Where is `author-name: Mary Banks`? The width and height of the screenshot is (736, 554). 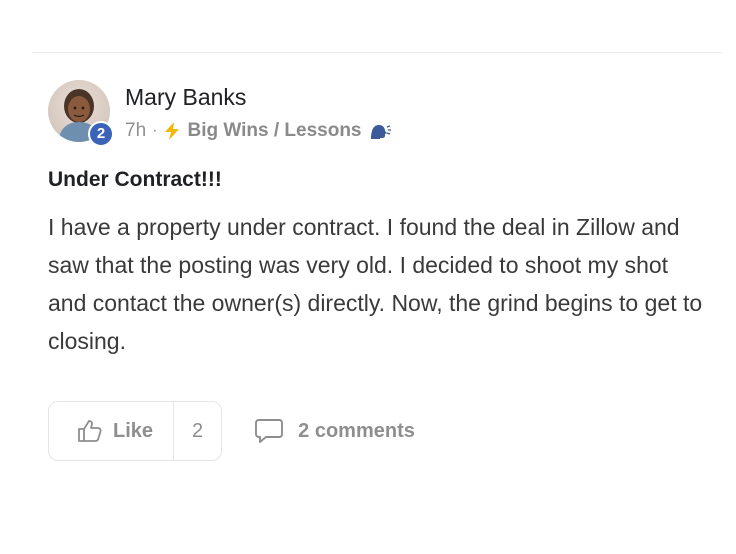 author-name: Mary Banks is located at coordinates (185, 97).